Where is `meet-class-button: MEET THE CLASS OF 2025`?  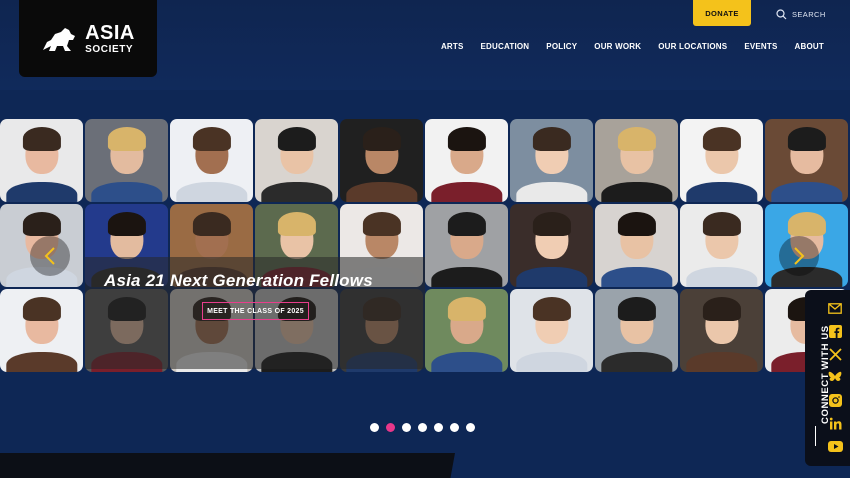
meet-class-button: MEET THE CLASS OF 2025 is located at coordinates (255, 311).